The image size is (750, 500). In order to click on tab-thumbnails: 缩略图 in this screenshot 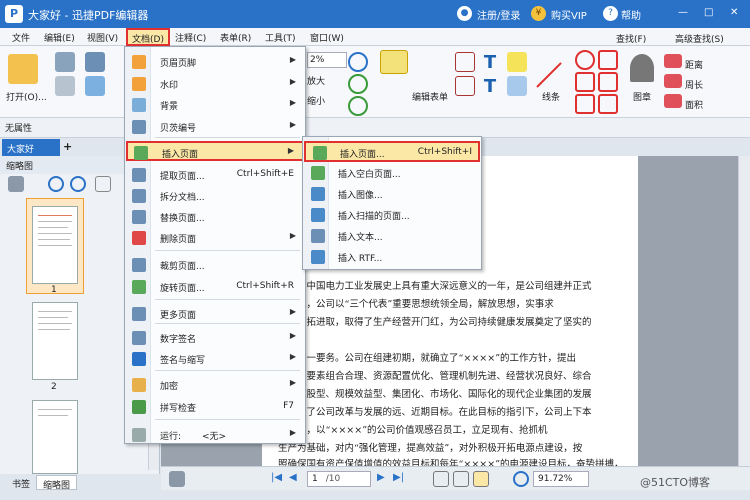, I will do `click(57, 483)`.